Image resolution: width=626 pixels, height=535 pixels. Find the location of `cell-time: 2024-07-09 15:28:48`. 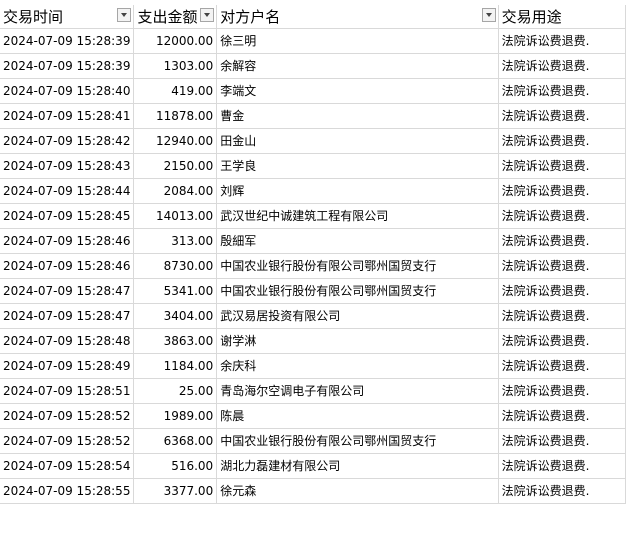

cell-time: 2024-07-09 15:28:48 is located at coordinates (67, 341).